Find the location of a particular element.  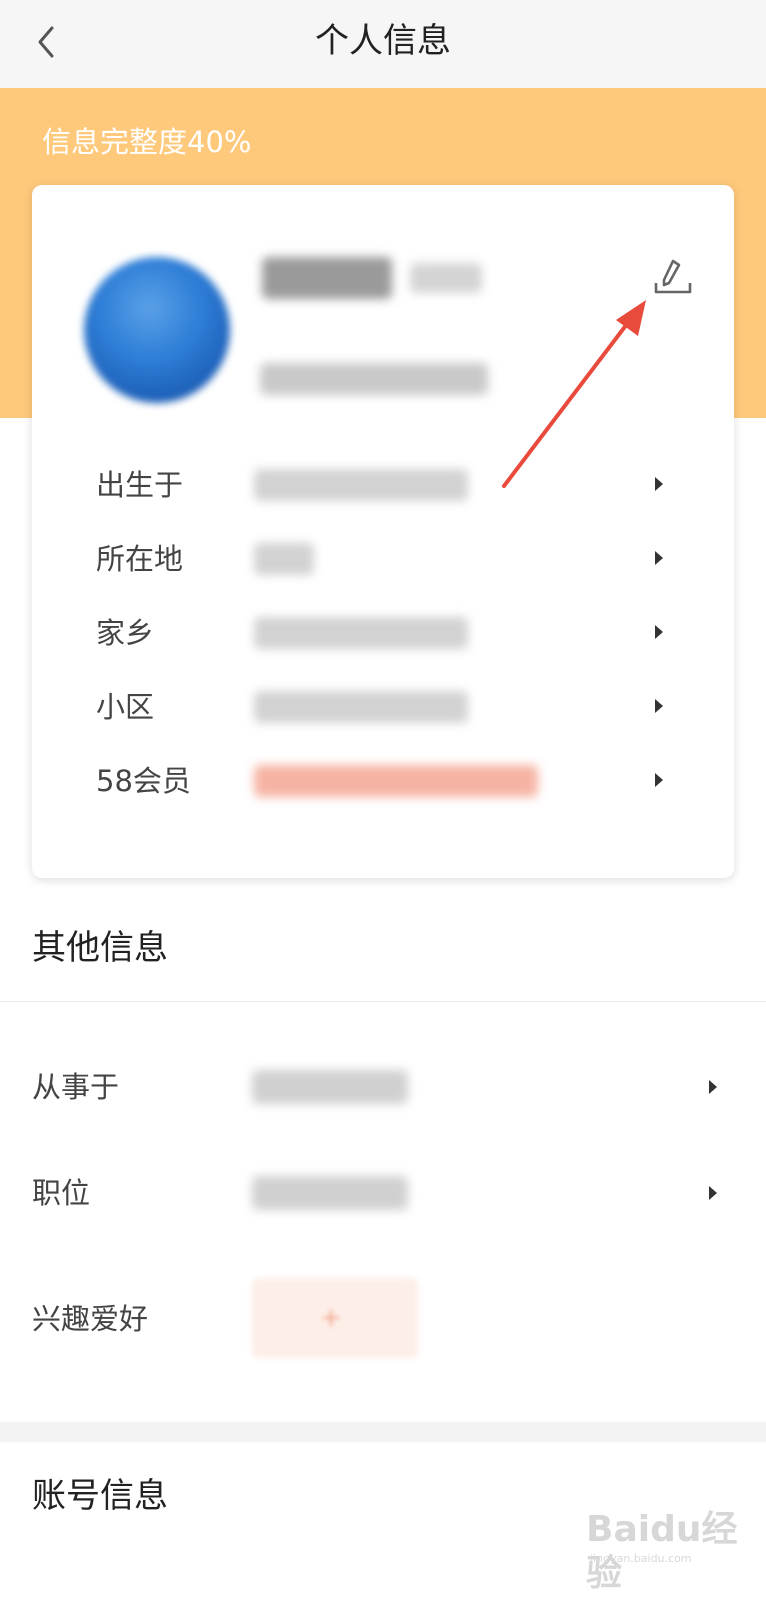

username-blurred is located at coordinates (327, 278).